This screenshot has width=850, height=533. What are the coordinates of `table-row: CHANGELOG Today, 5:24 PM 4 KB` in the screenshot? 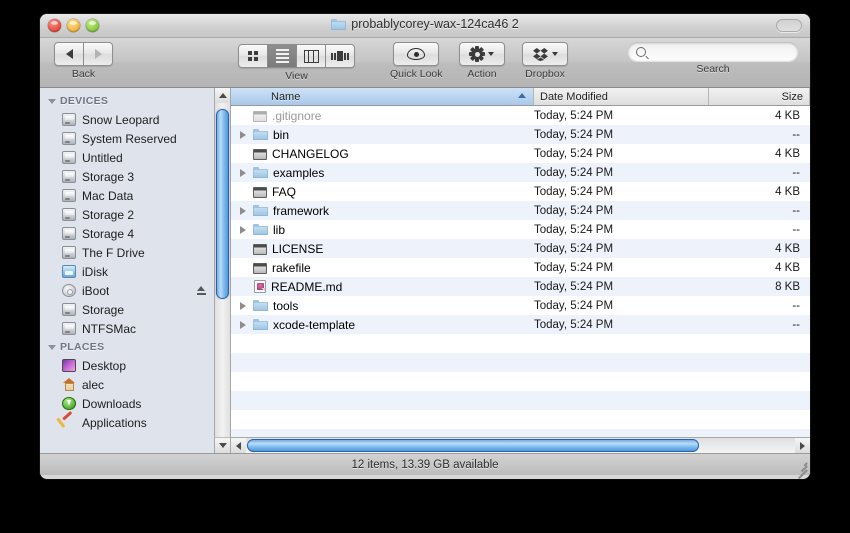 It's located at (520, 153).